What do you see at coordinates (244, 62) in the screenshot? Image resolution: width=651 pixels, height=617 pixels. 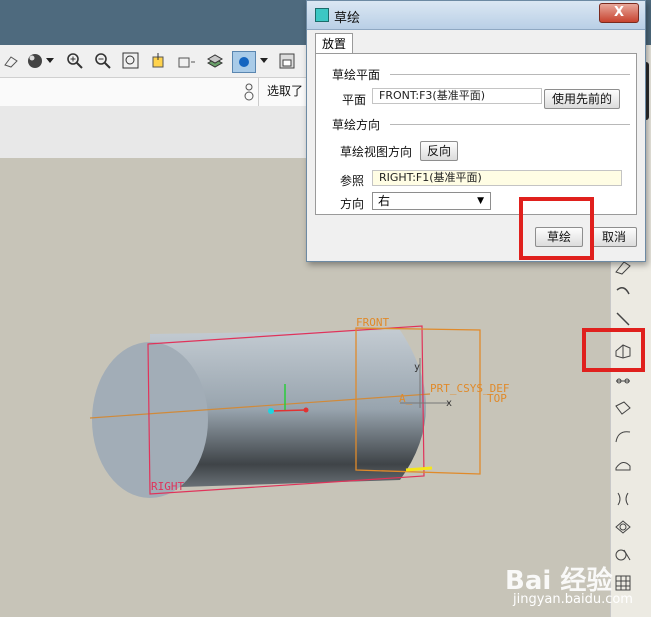 I see `display-style-icon` at bounding box center [244, 62].